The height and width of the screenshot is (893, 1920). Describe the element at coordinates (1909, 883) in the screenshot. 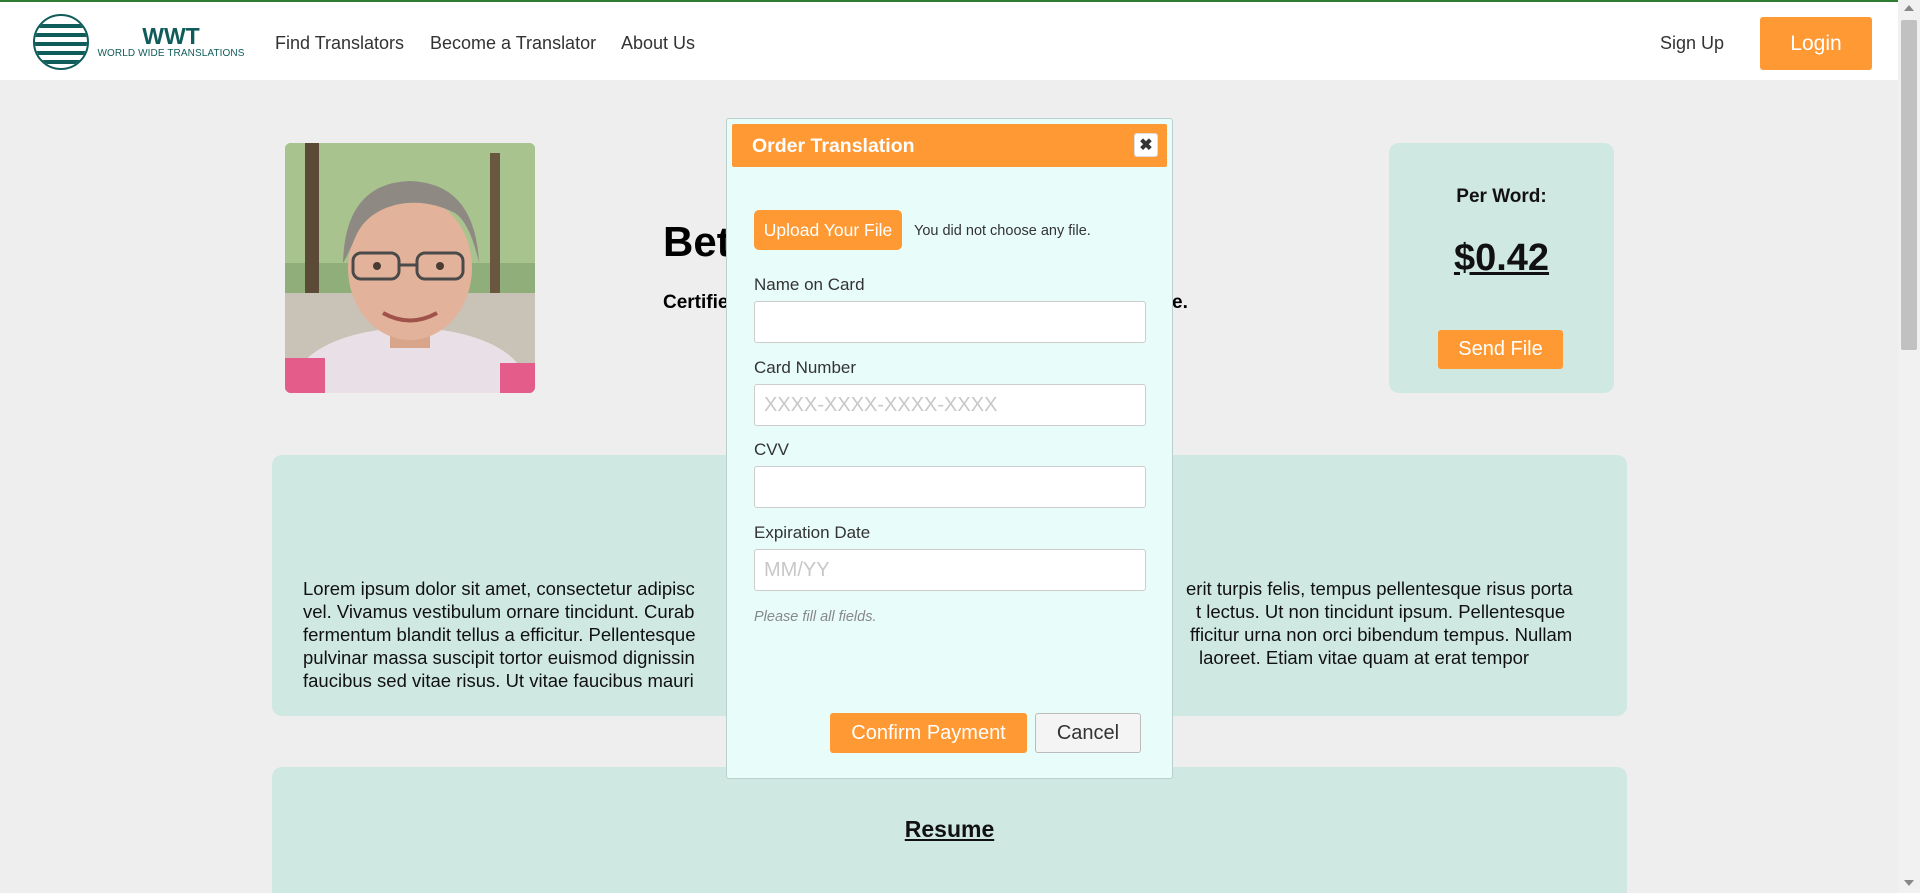

I see `scroll-down-arrow-icon` at that location.